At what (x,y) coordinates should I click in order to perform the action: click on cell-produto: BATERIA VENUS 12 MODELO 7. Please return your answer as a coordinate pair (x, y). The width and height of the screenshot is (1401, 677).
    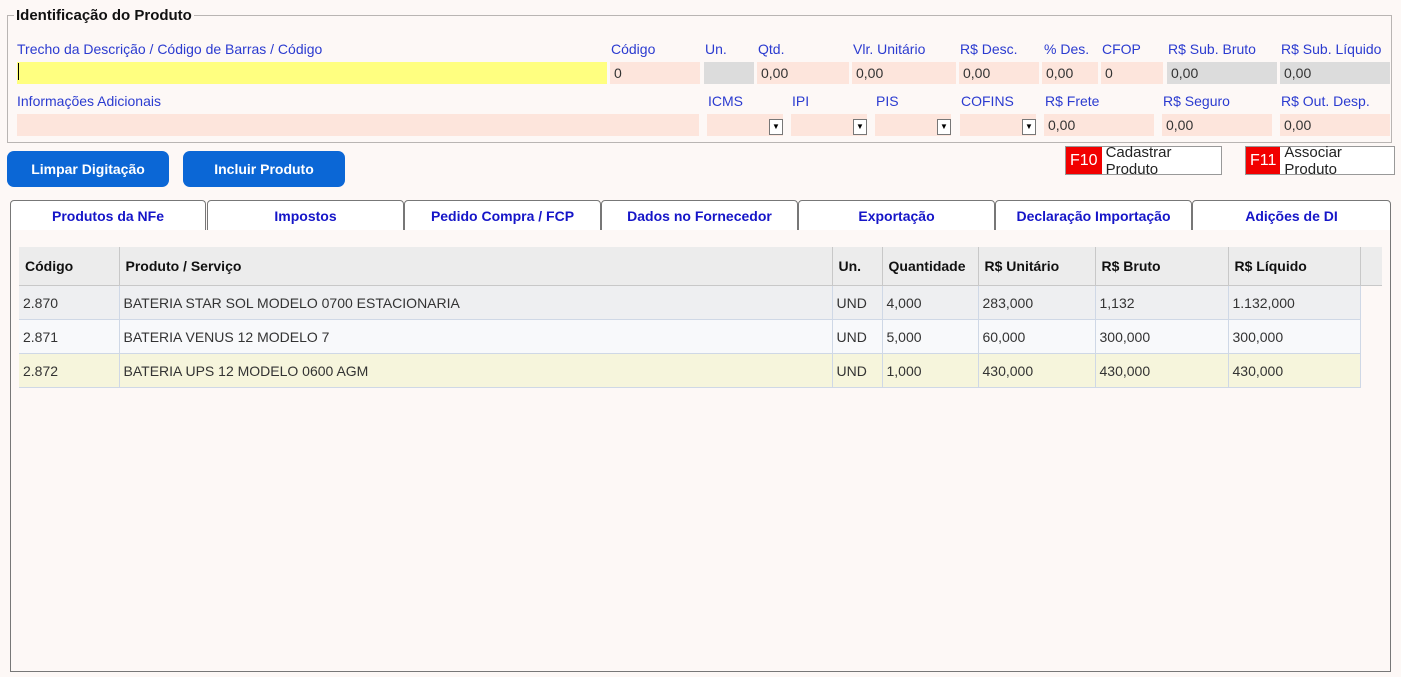
    Looking at the image, I should click on (476, 336).